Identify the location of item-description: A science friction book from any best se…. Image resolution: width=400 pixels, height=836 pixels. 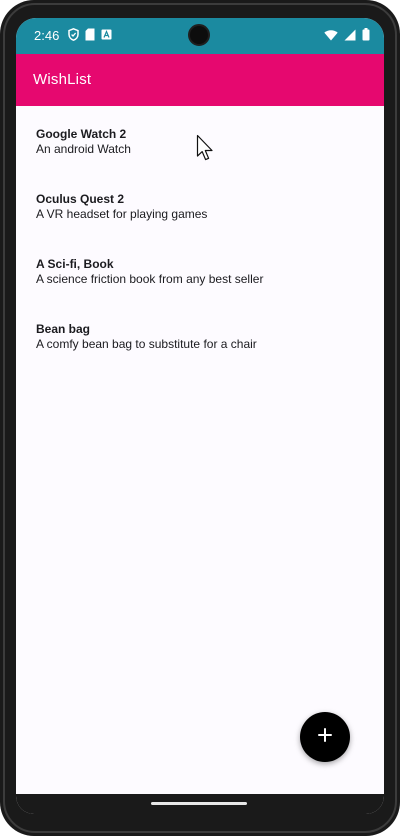
(150, 279).